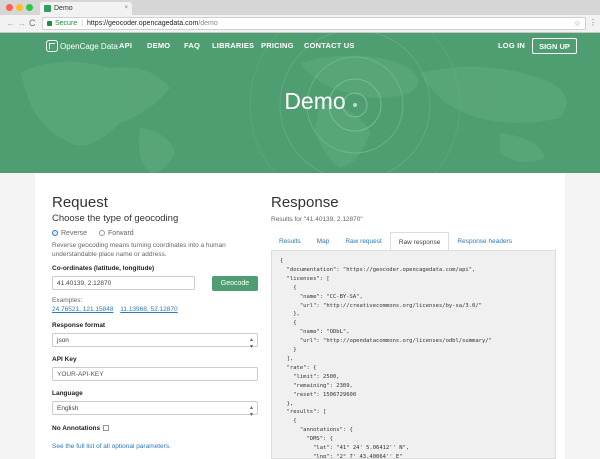 This screenshot has height=459, width=600. Describe the element at coordinates (66, 23) in the screenshot. I see `secure-label: Secure` at that location.